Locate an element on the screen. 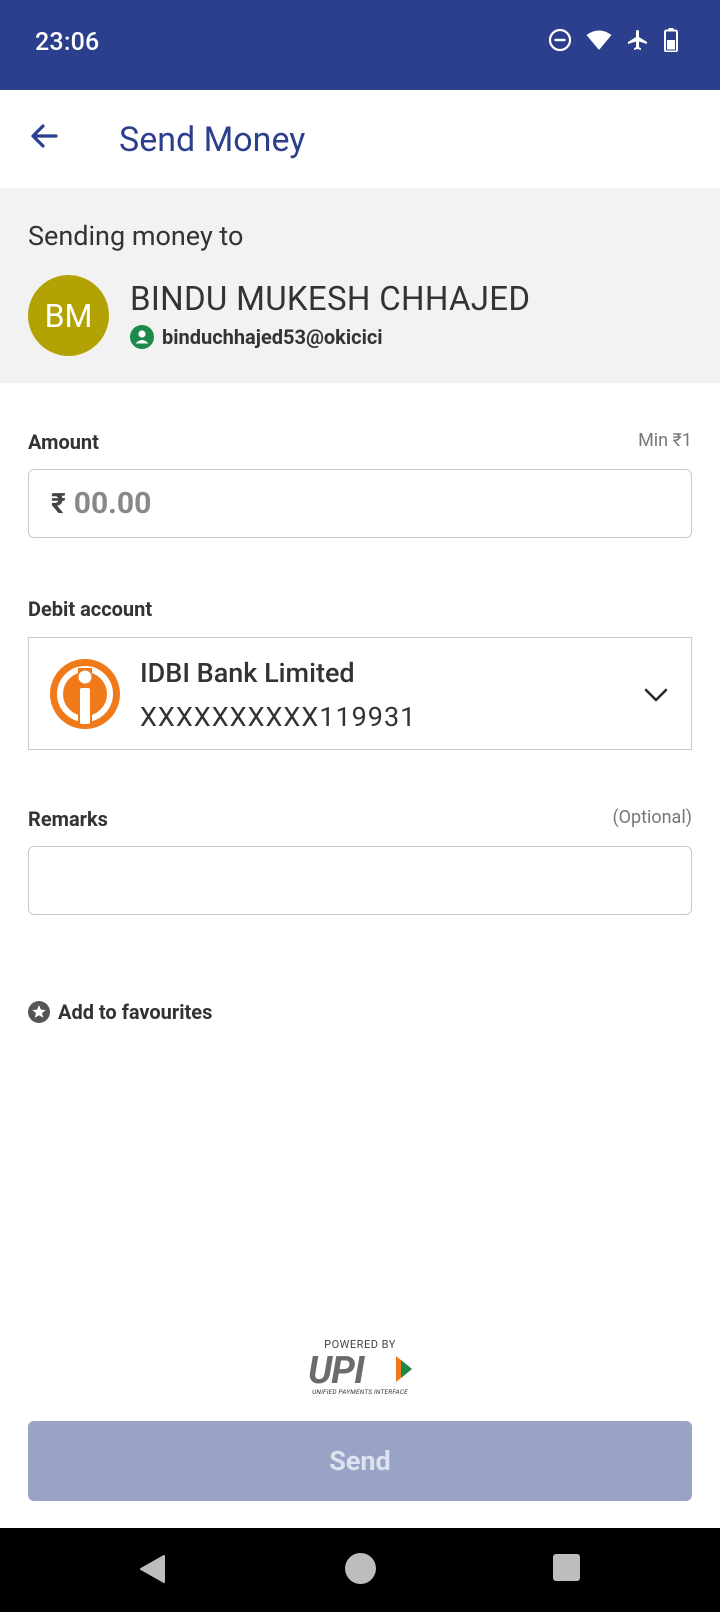  add-to-favourites: Add to favourites is located at coordinates (120, 1012).